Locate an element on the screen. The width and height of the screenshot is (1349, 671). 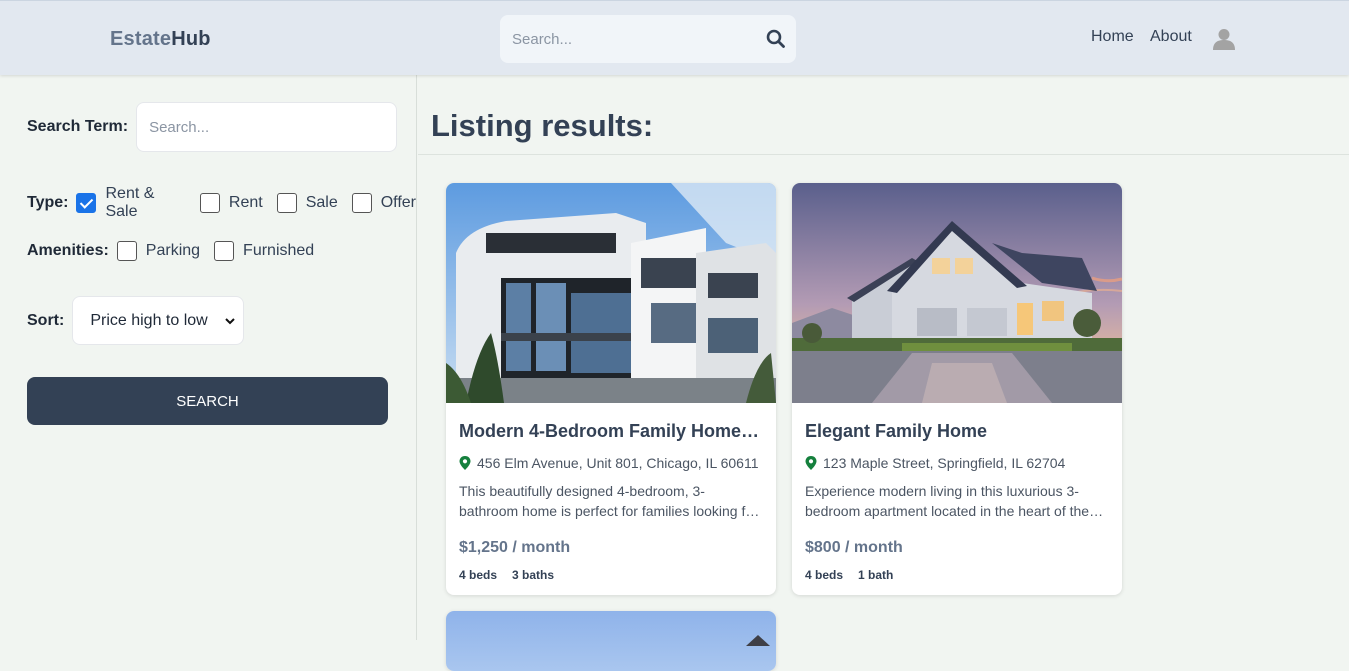
chevron-down-icon is located at coordinates (230, 321).